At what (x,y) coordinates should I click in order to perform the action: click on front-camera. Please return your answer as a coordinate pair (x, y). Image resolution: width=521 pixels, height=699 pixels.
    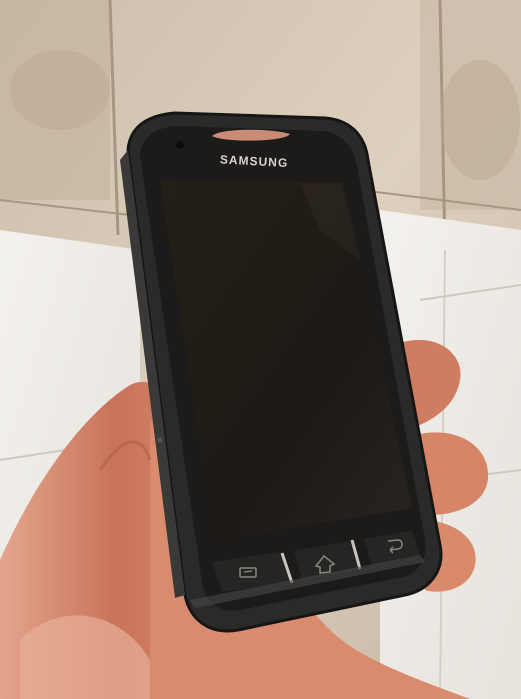
    Looking at the image, I should click on (180, 145).